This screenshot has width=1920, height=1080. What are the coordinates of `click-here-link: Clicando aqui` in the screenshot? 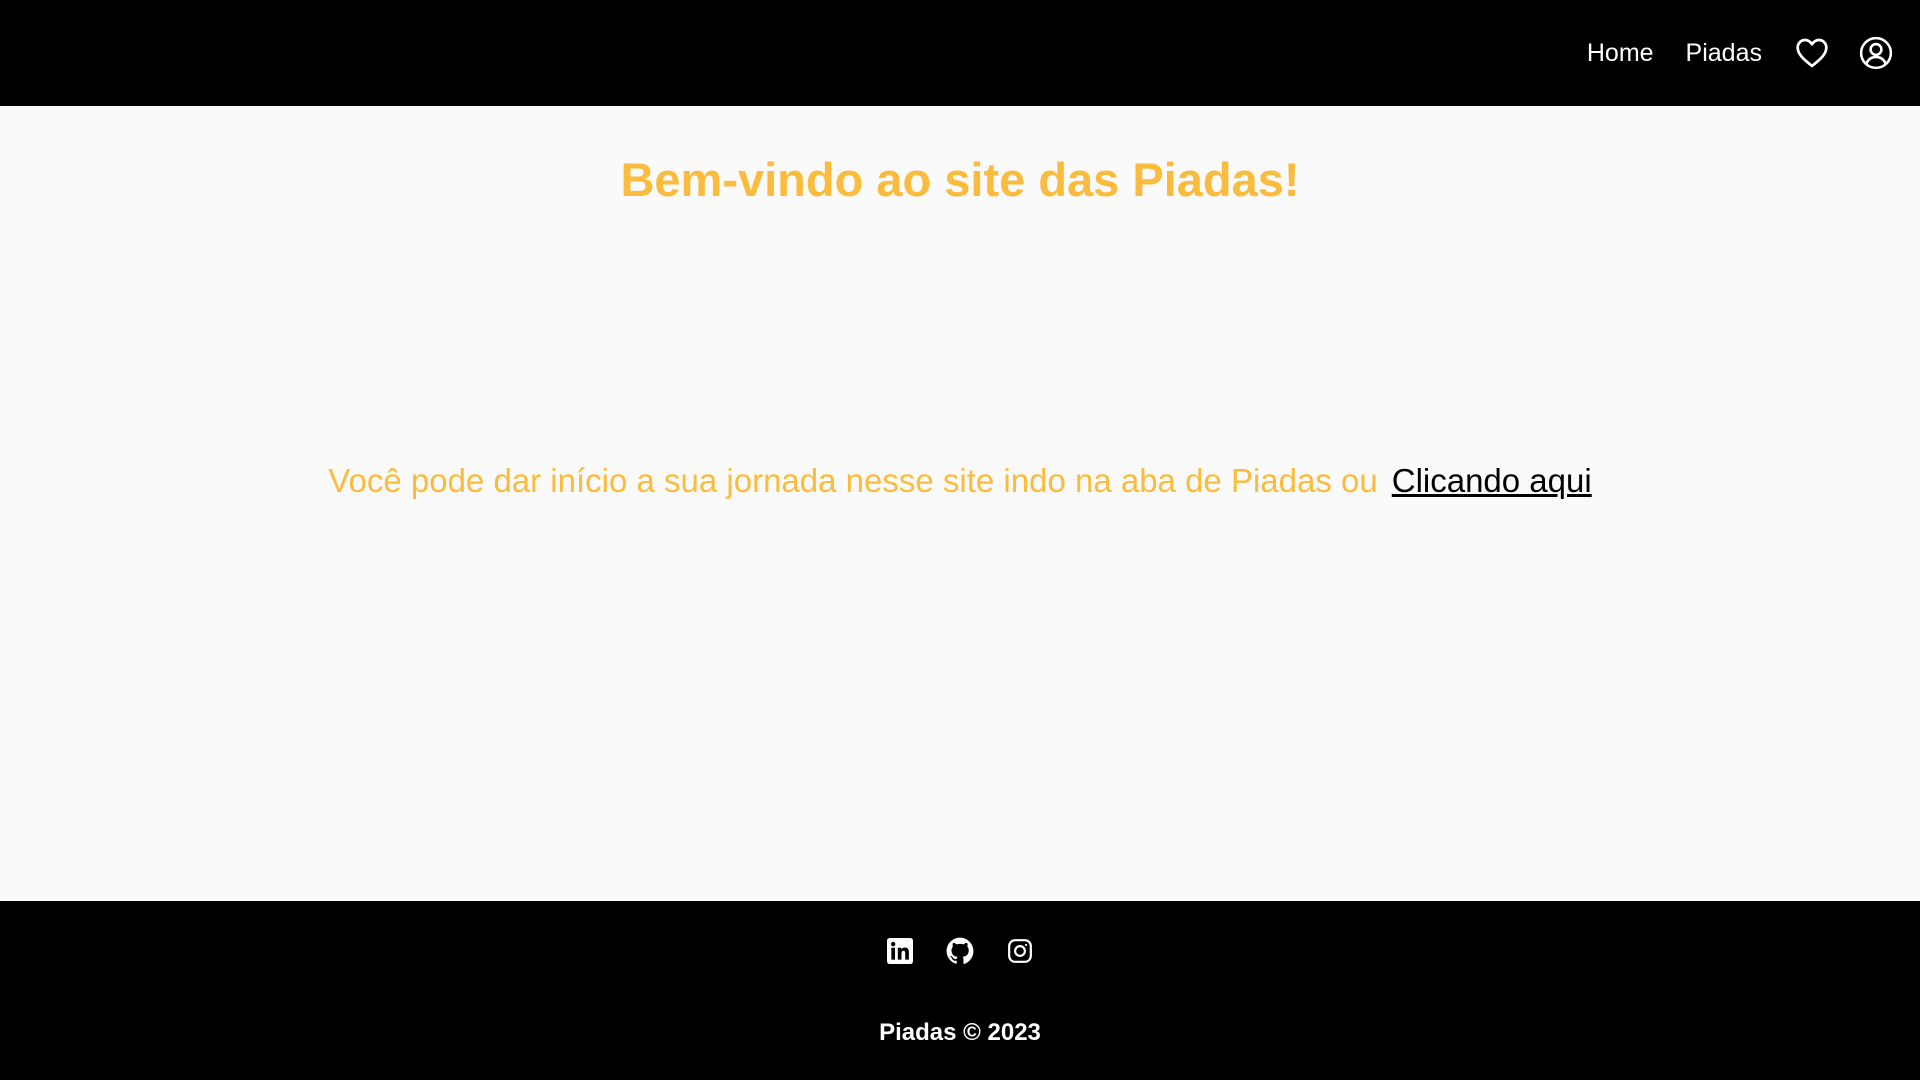 It's located at (1492, 480).